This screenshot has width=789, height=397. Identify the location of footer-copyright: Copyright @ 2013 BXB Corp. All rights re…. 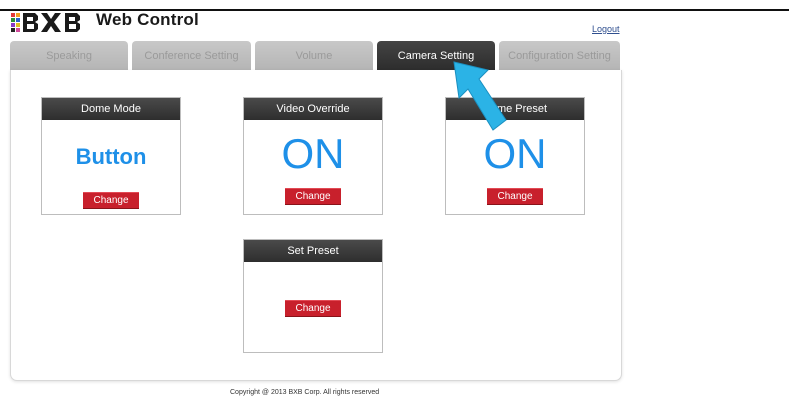
(305, 392).